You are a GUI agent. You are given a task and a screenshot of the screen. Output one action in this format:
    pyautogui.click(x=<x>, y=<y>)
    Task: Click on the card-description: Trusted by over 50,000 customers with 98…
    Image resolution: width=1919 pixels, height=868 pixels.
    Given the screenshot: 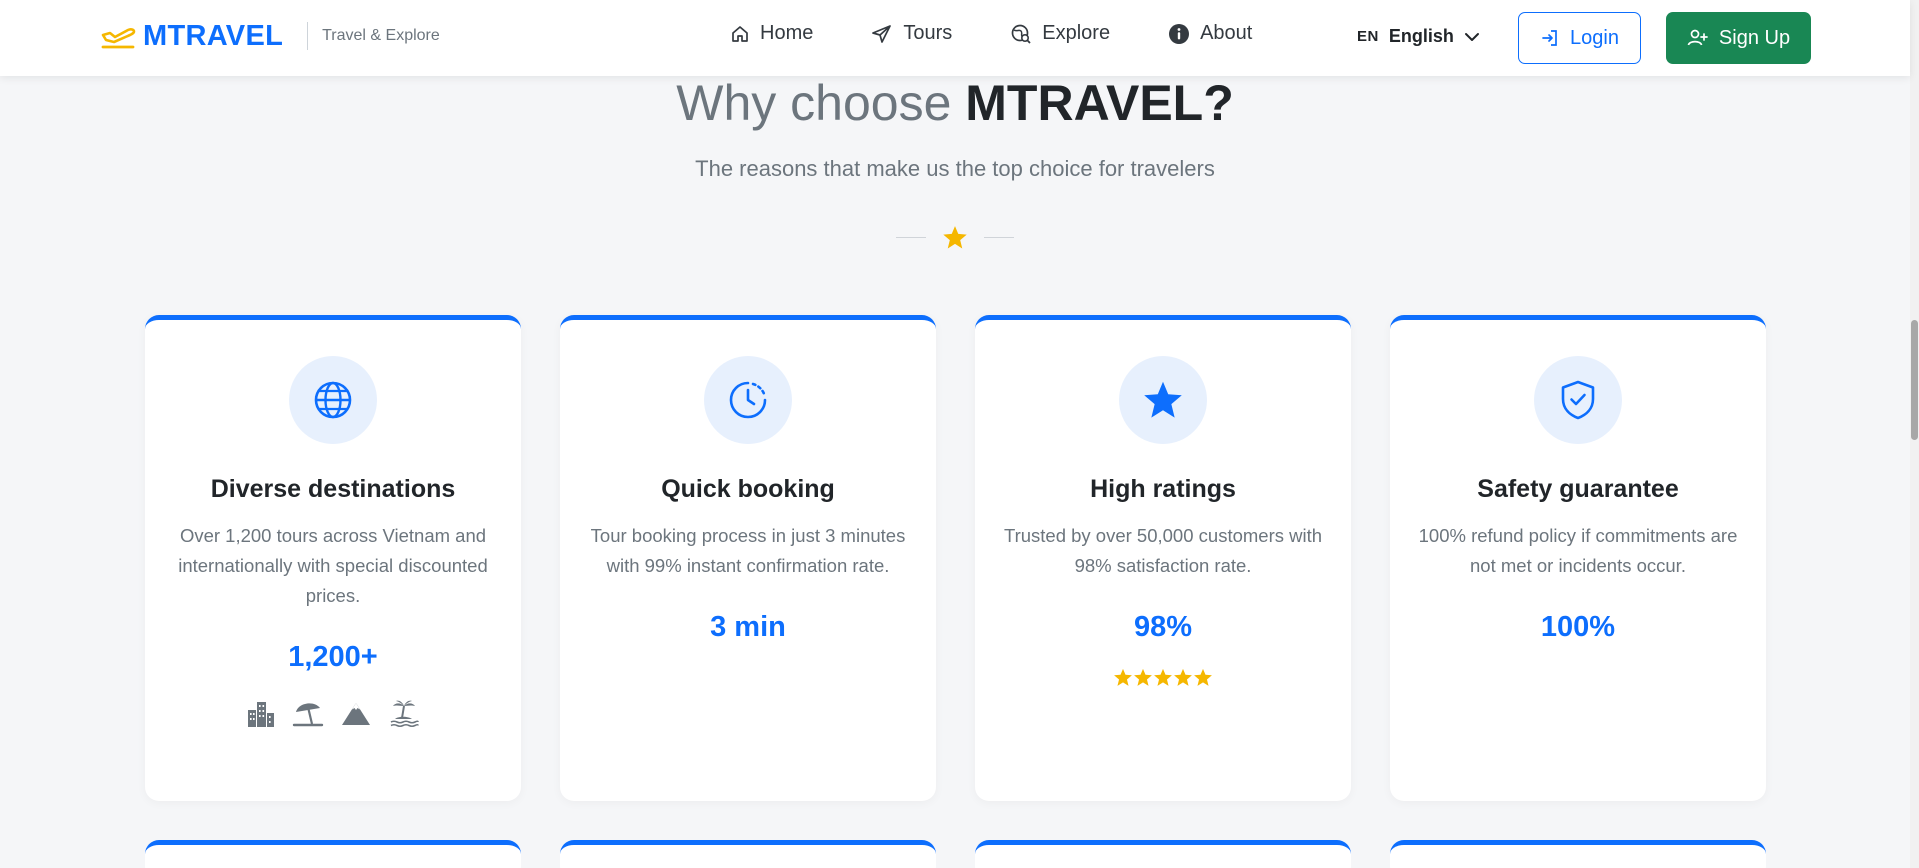 What is the action you would take?
    pyautogui.click(x=1163, y=550)
    